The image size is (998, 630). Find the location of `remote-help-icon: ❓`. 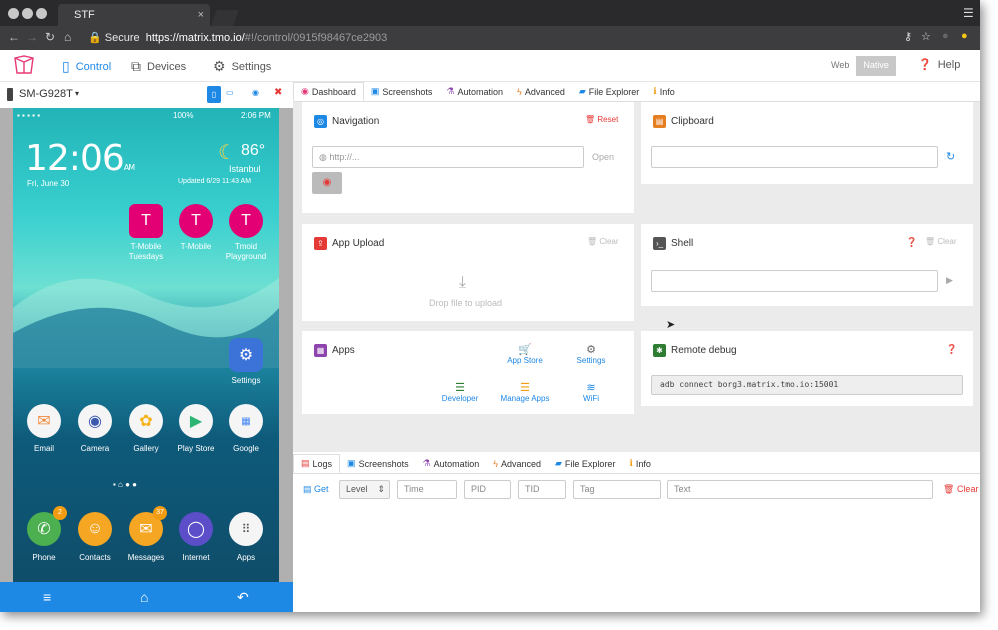

remote-help-icon: ❓ is located at coordinates (951, 349).